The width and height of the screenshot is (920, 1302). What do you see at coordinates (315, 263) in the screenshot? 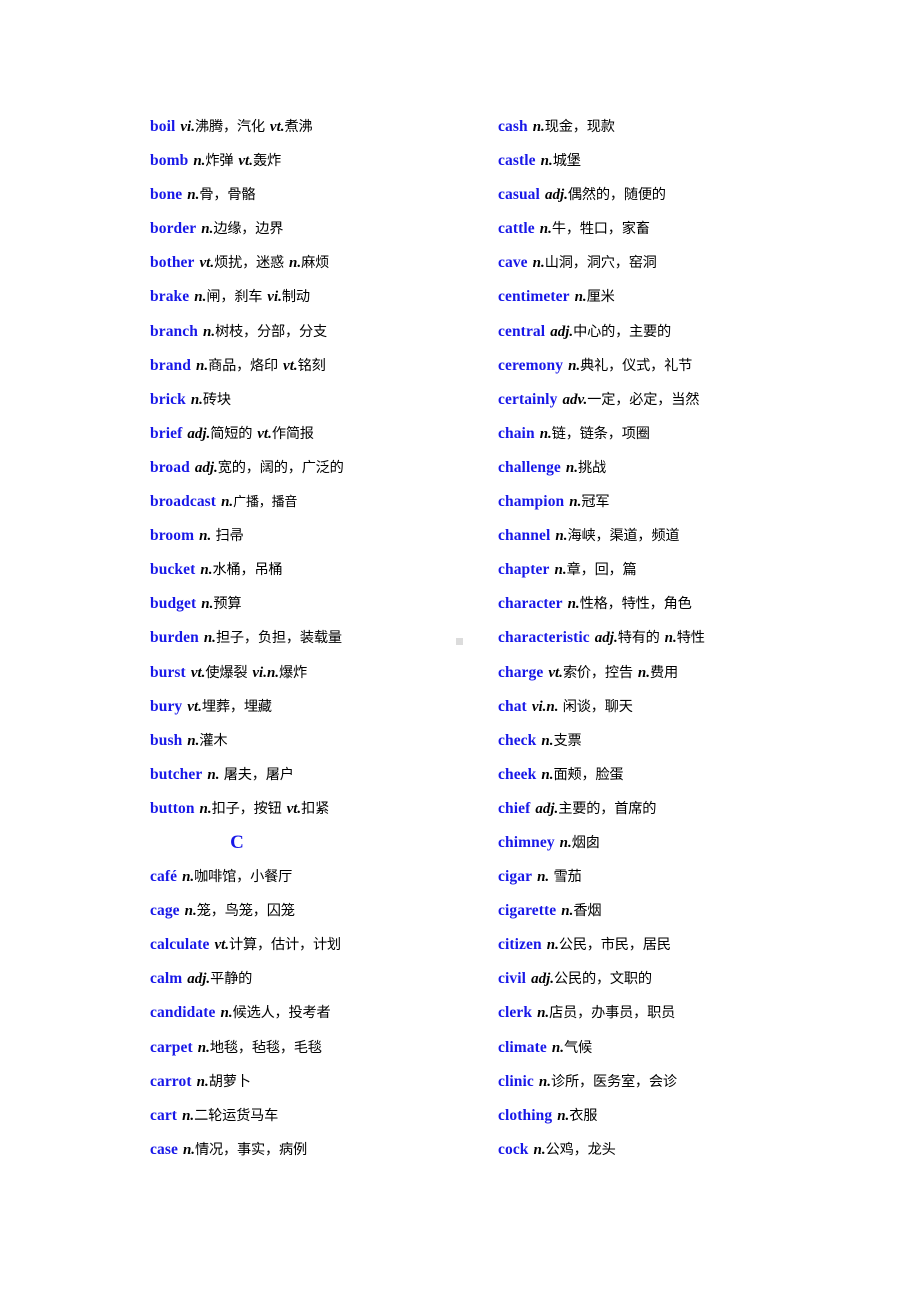
I see `entry-definition: 麻烦` at bounding box center [315, 263].